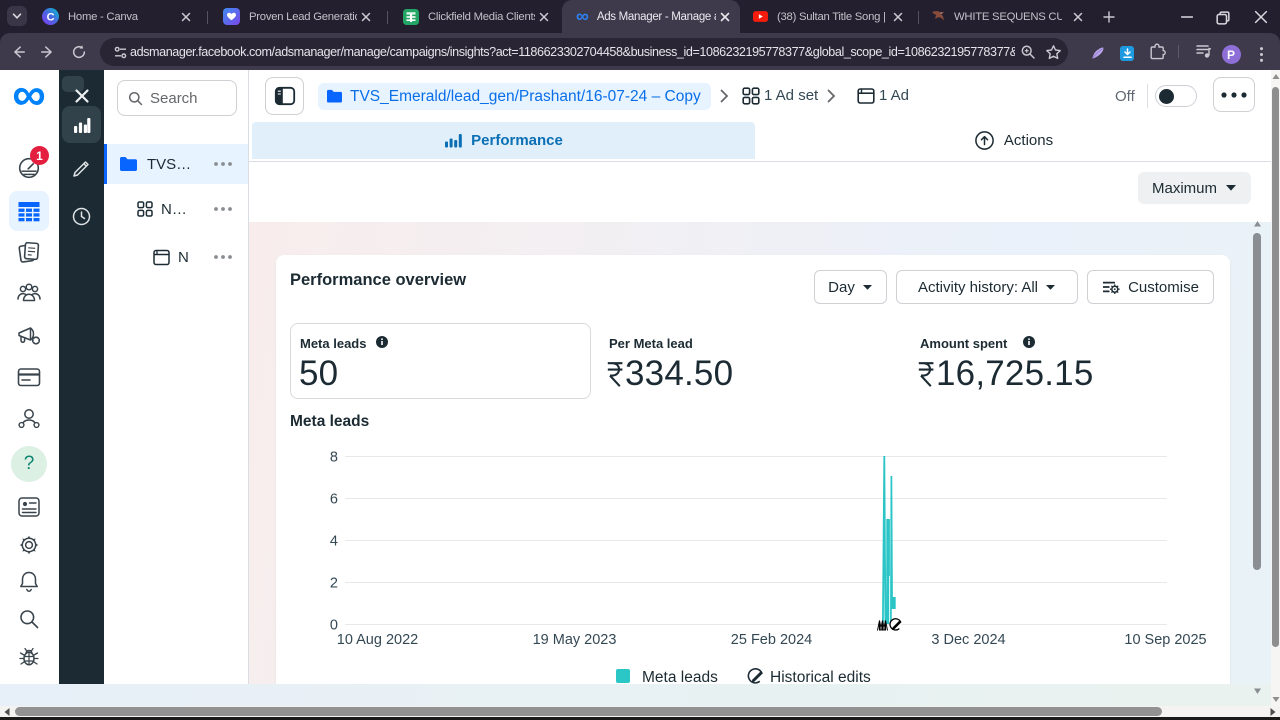  Describe the element at coordinates (575, 640) in the screenshot. I see `svg-text: 19 May 2023` at that location.